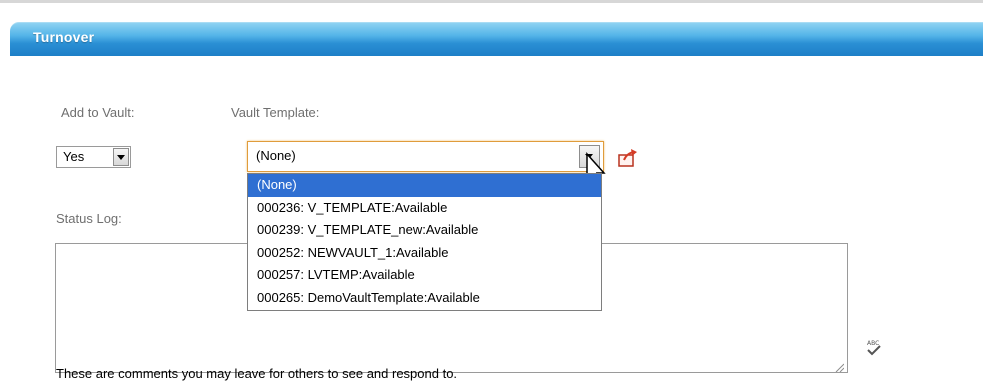 Image resolution: width=983 pixels, height=383 pixels. Describe the element at coordinates (424, 208) in the screenshot. I see `vault-template-option: 000236: V_TEMPLATE:Available` at that location.